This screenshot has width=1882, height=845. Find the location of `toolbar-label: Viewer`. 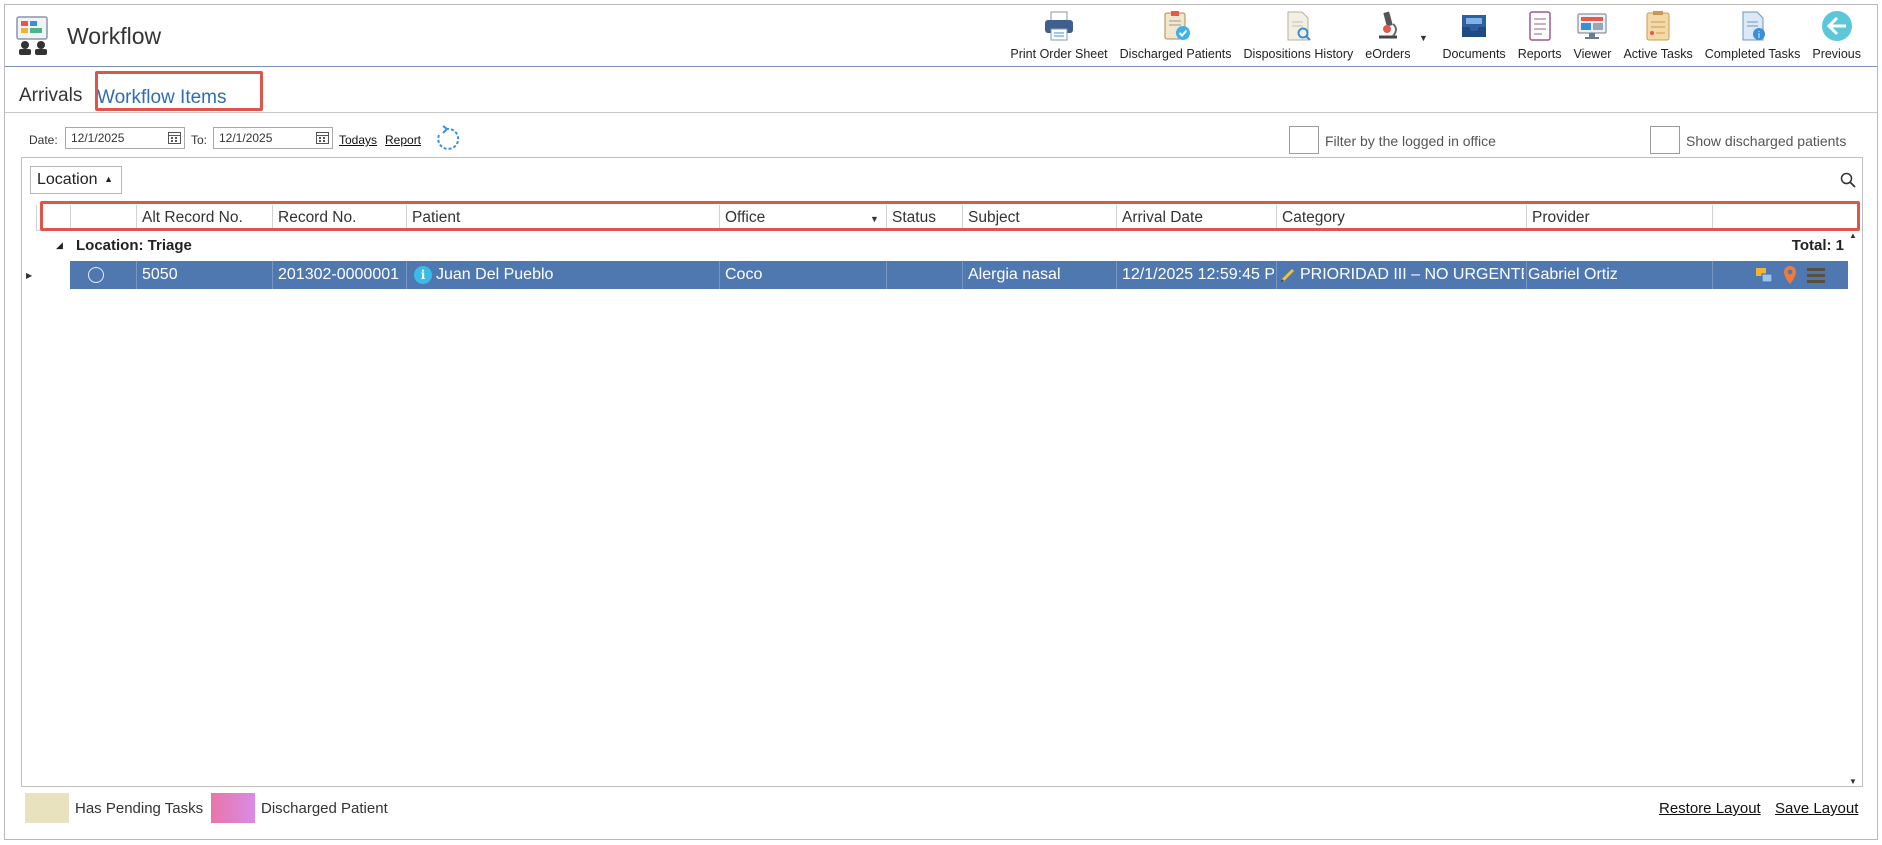

toolbar-label: Viewer is located at coordinates (1592, 54).